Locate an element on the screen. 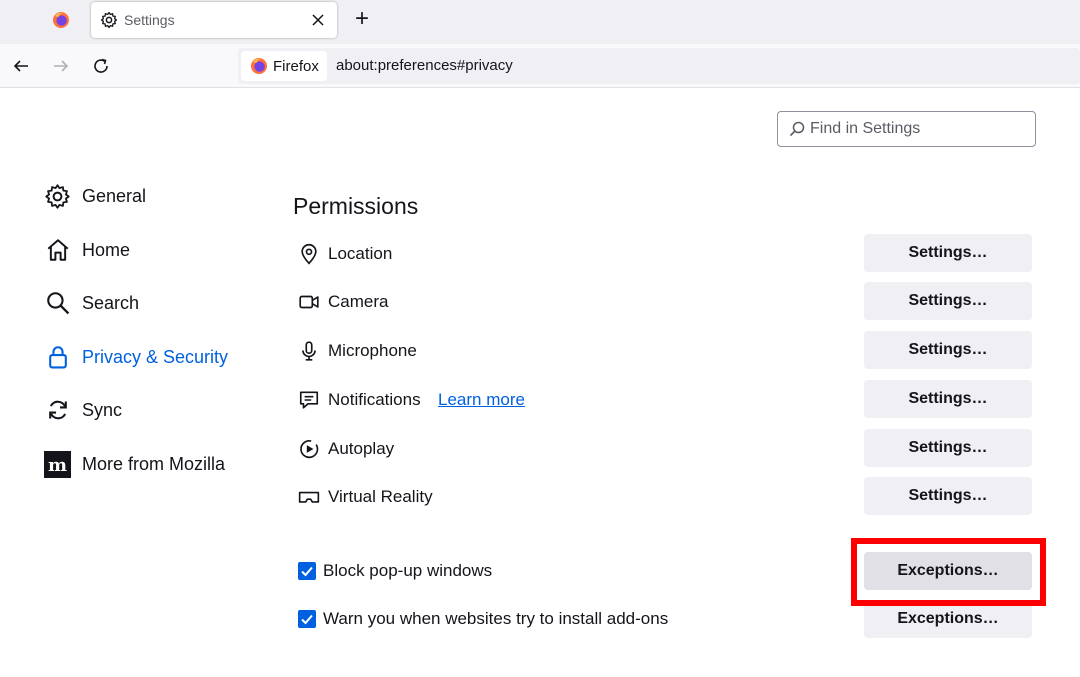 This screenshot has height=677, width=1080. identity-label: Firefox is located at coordinates (296, 66).